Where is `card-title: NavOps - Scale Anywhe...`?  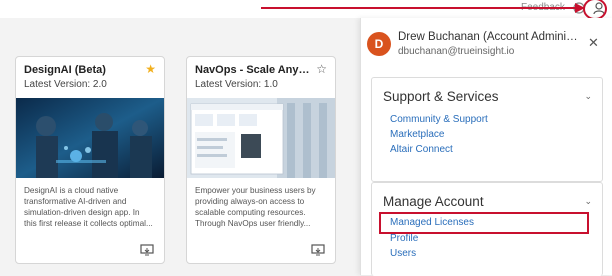 card-title: NavOps - Scale Anywhe... is located at coordinates (254, 70).